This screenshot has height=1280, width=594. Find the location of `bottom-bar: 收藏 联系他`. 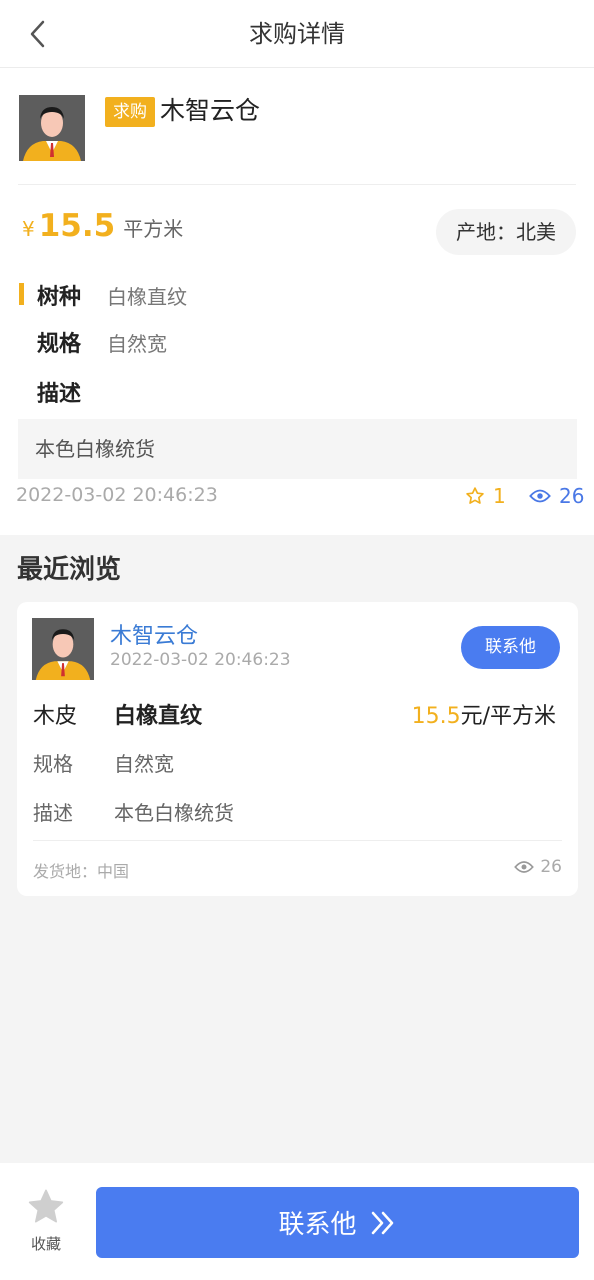

bottom-bar: 收藏 联系他 is located at coordinates (297, 1221).